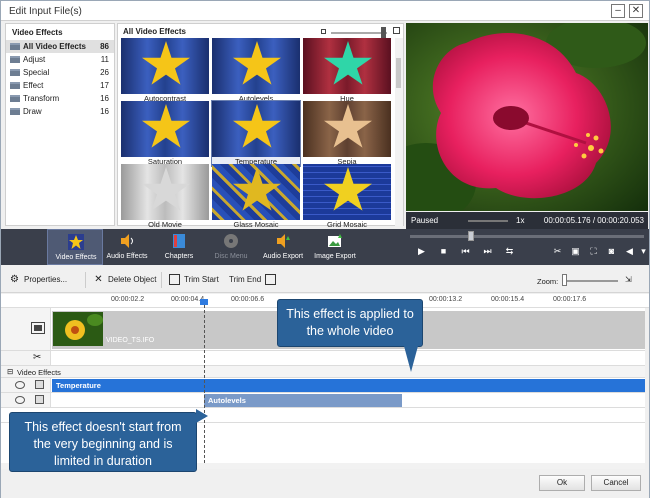  What do you see at coordinates (128, 299) in the screenshot?
I see `ruler-tick: 00:00:02.2` at bounding box center [128, 299].